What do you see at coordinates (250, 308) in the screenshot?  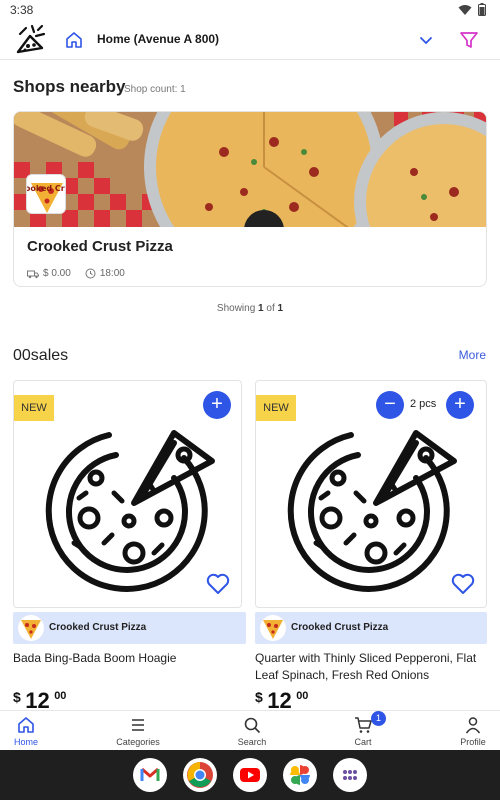 I see `pagination-info: Showing 1 of 1` at bounding box center [250, 308].